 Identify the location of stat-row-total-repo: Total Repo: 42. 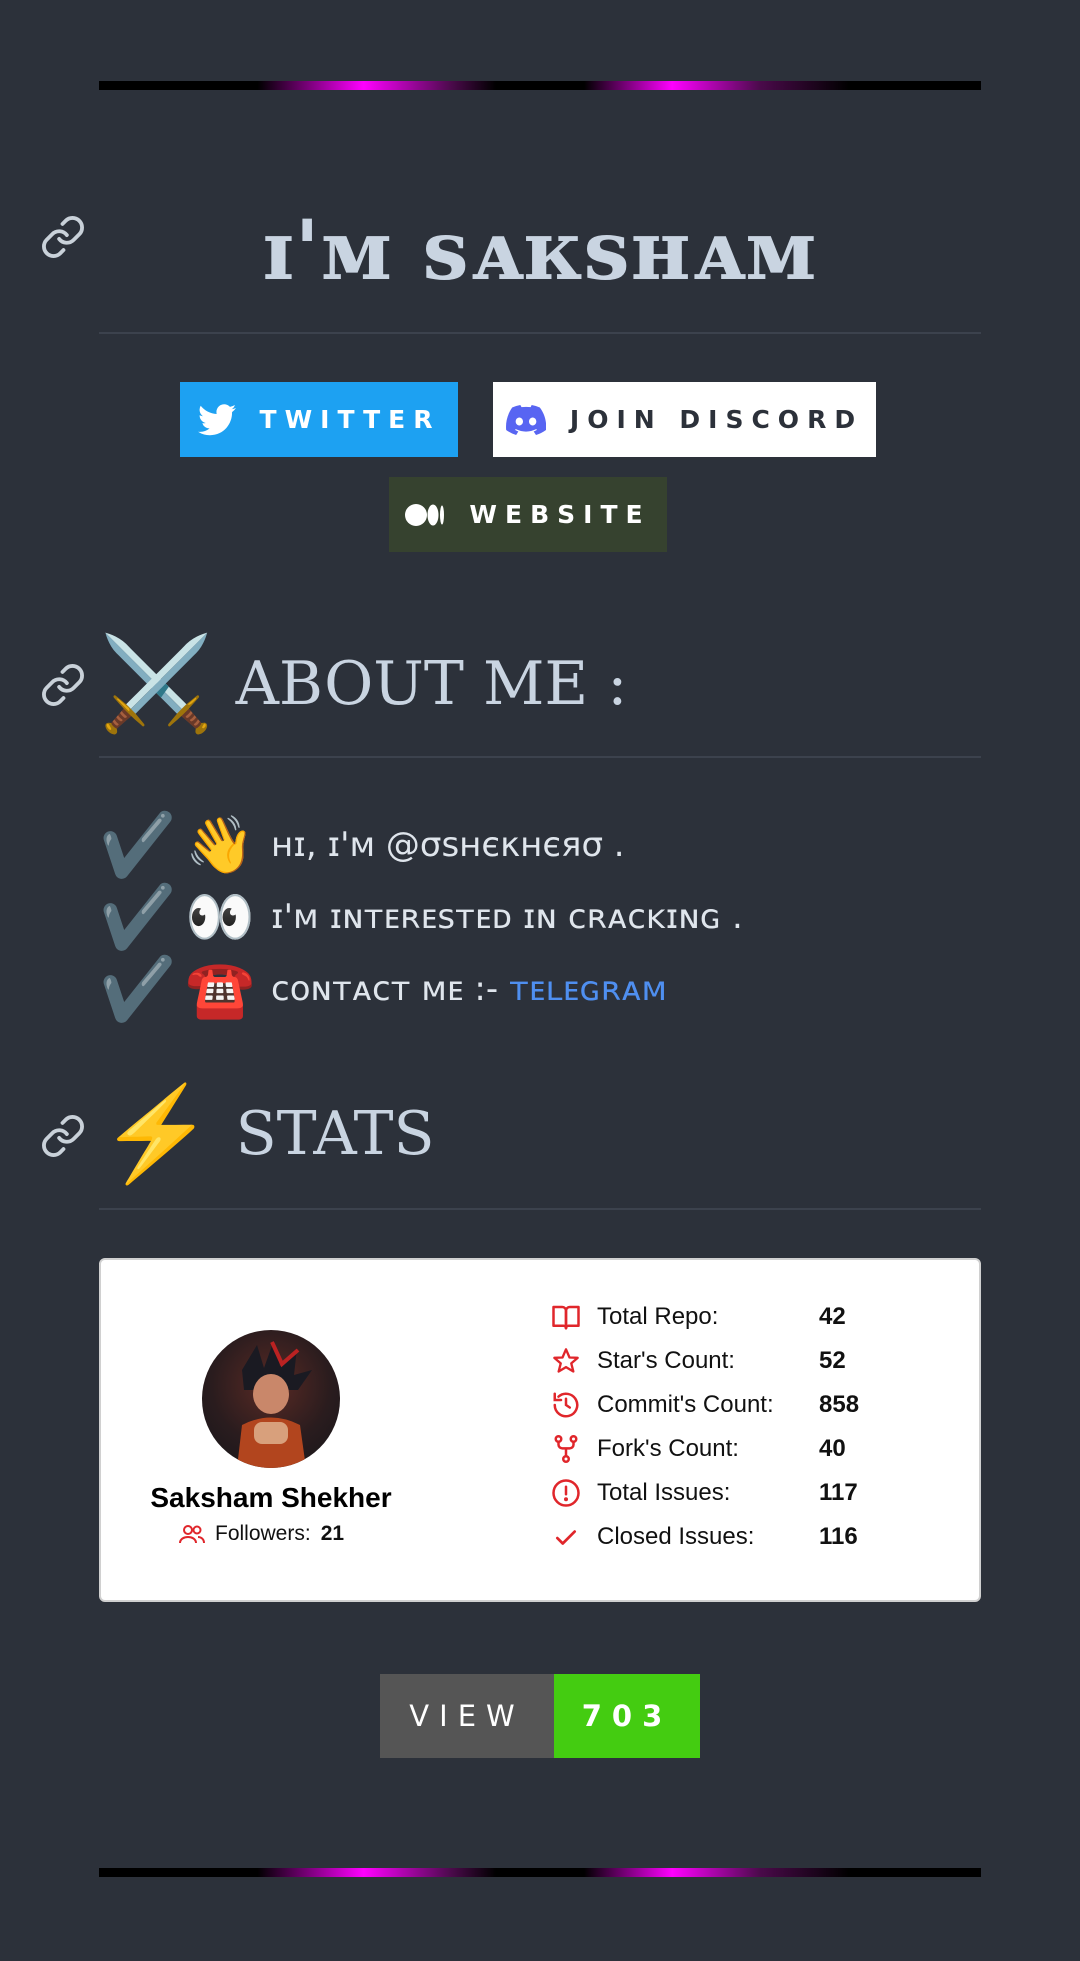
(698, 1317).